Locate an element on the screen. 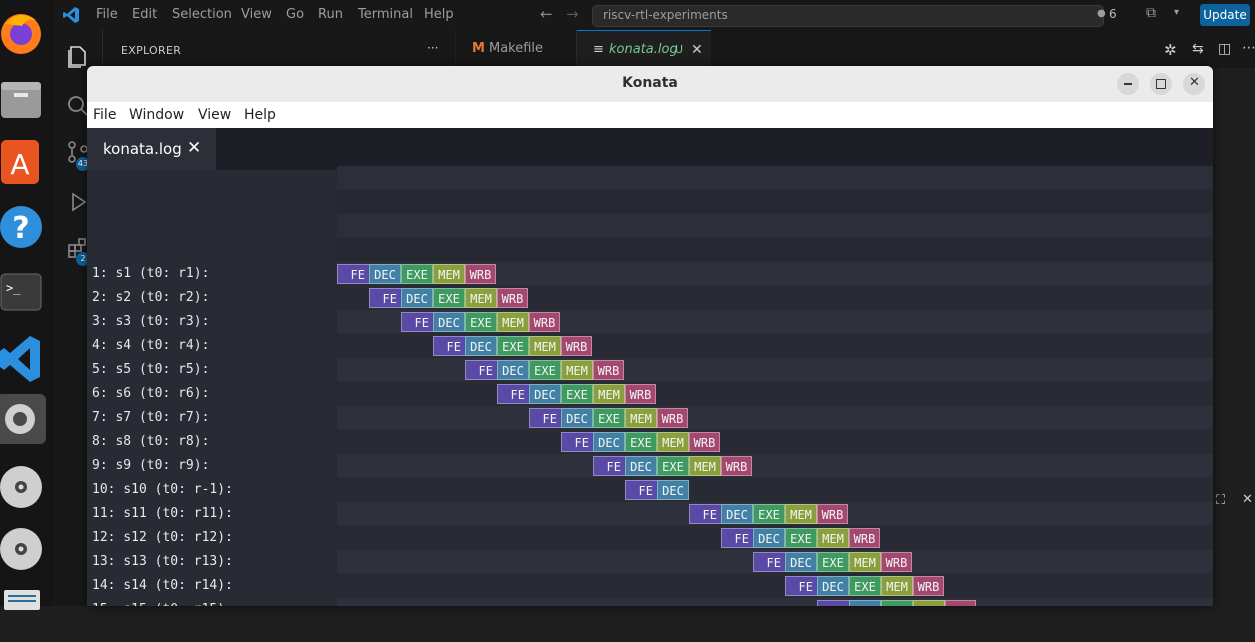 The height and width of the screenshot is (642, 1255). vscode-menu-edit: Edit is located at coordinates (144, 14).